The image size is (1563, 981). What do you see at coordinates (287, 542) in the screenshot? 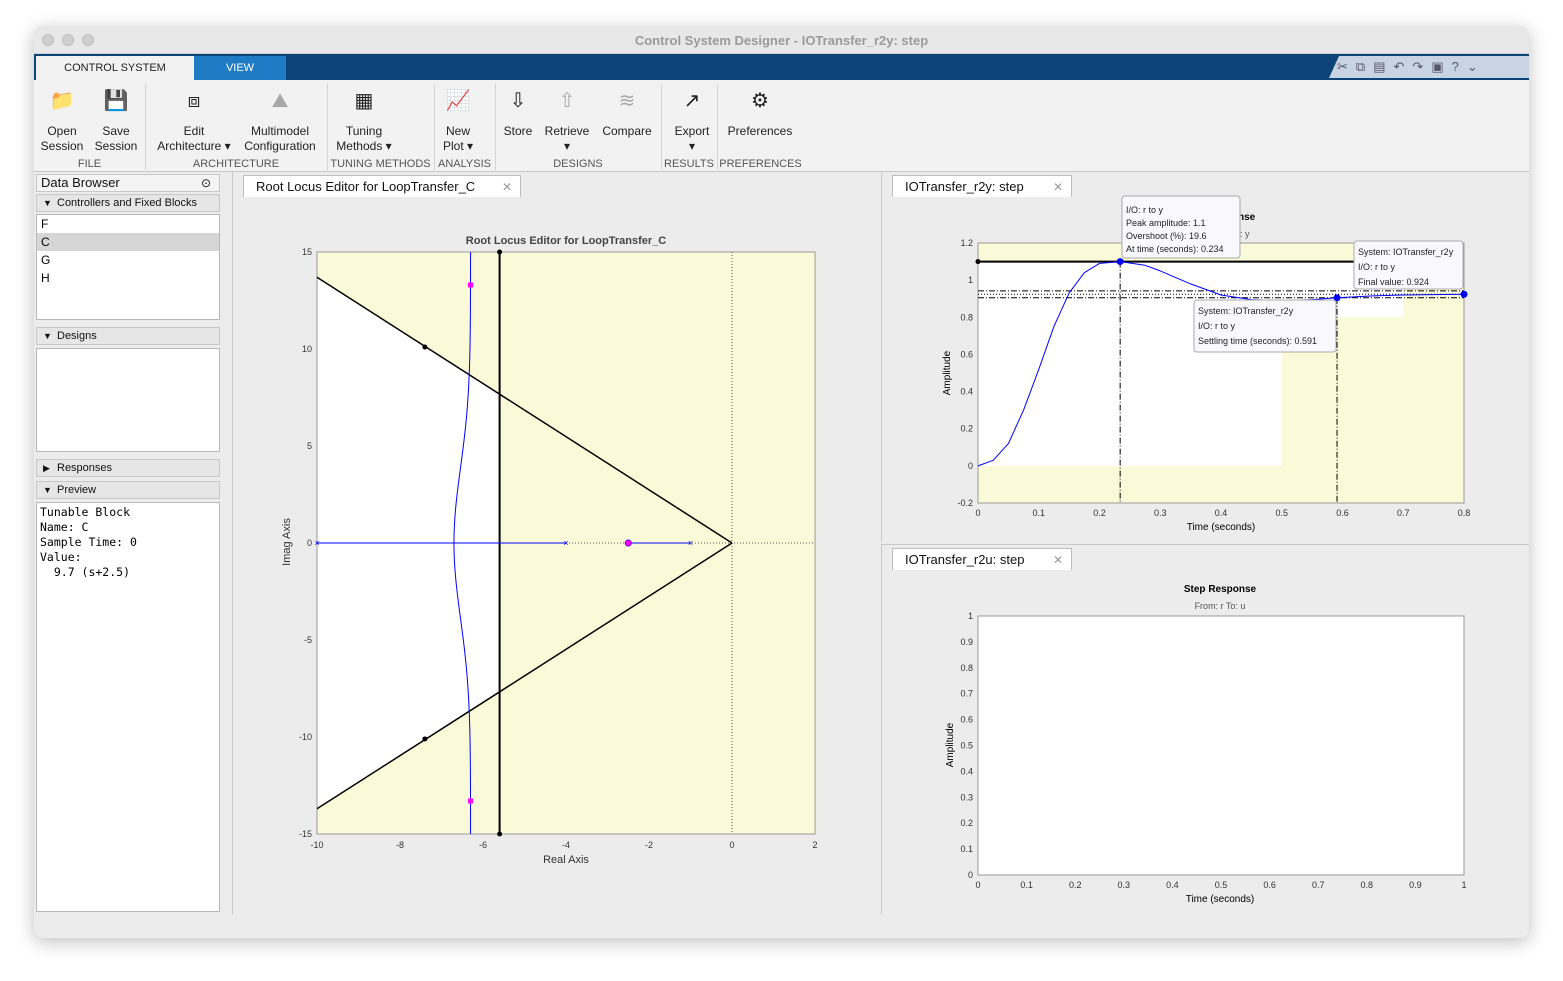
I see `y-axis-label: Imag Axis` at bounding box center [287, 542].